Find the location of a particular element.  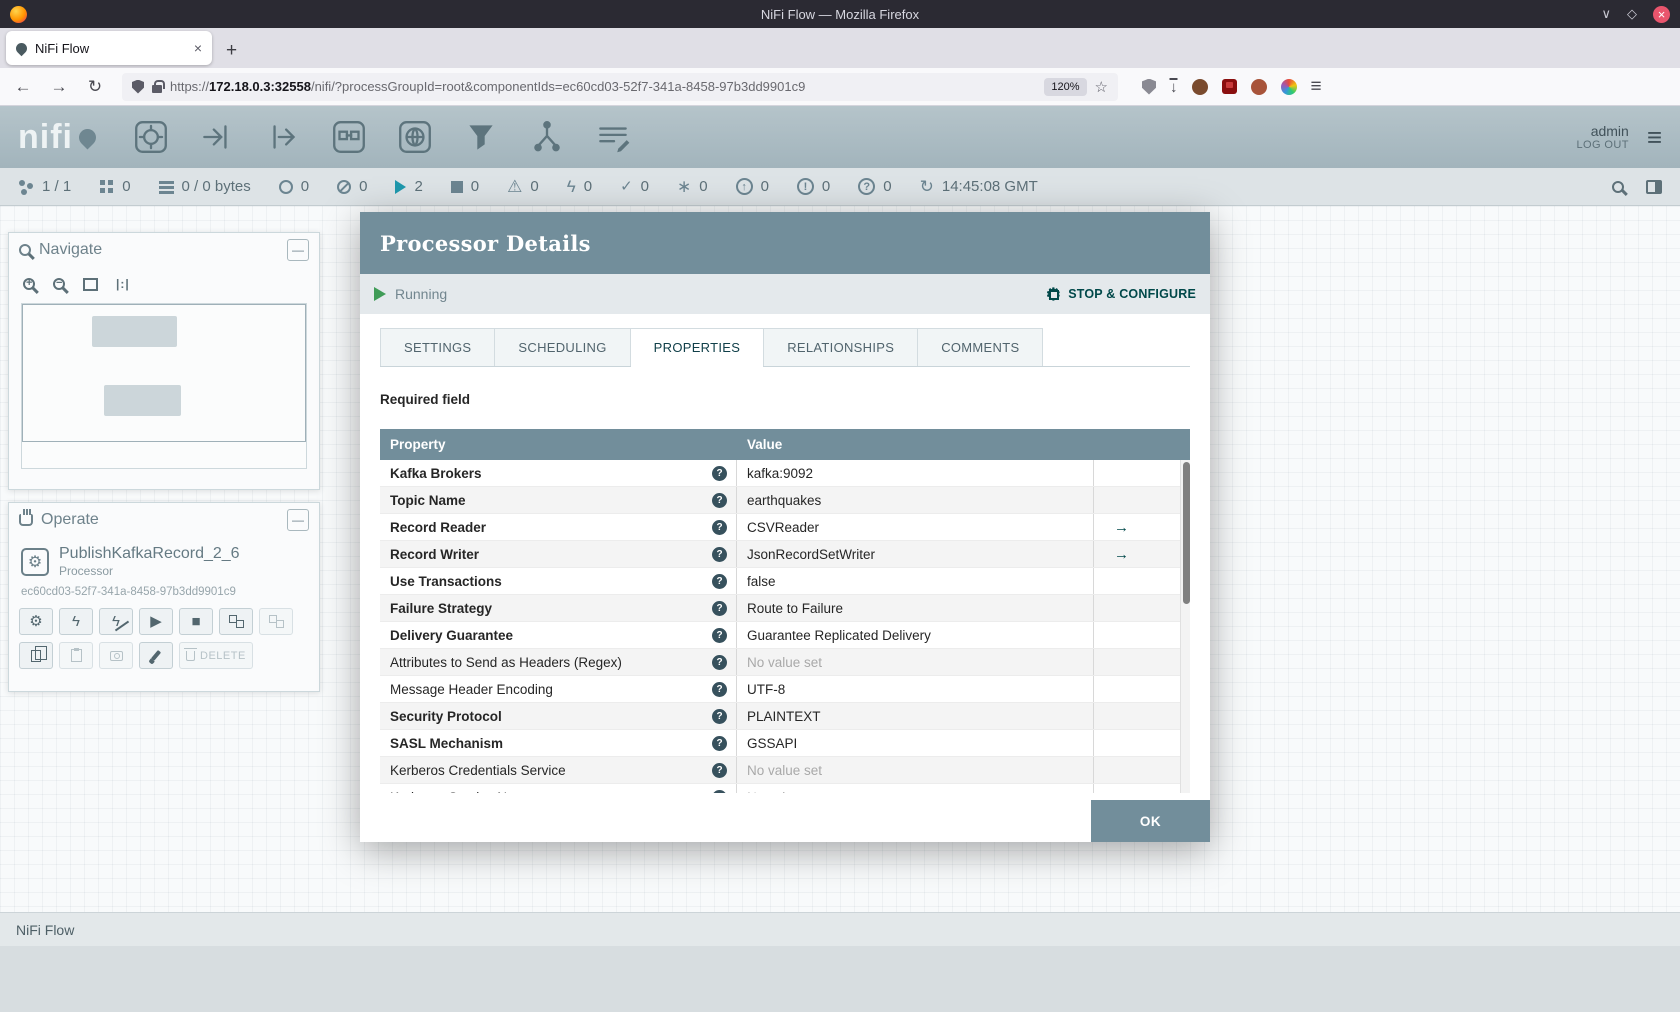

new-tab-button: + is located at coordinates (231, 51).